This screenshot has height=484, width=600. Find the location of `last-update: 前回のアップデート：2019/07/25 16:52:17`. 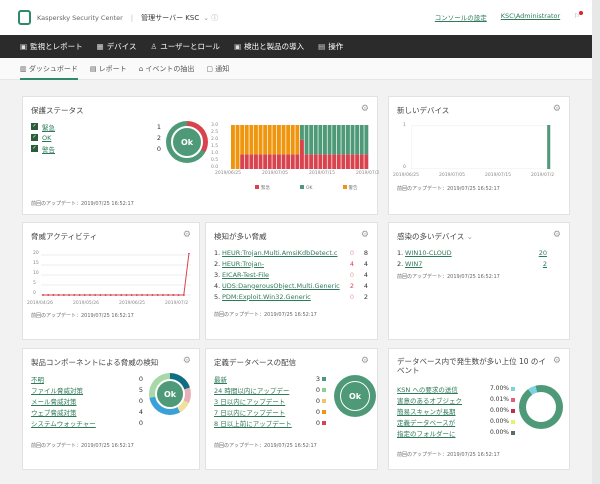

last-update: 前回のアップデート：2019/07/25 16:52:17 is located at coordinates (265, 446).